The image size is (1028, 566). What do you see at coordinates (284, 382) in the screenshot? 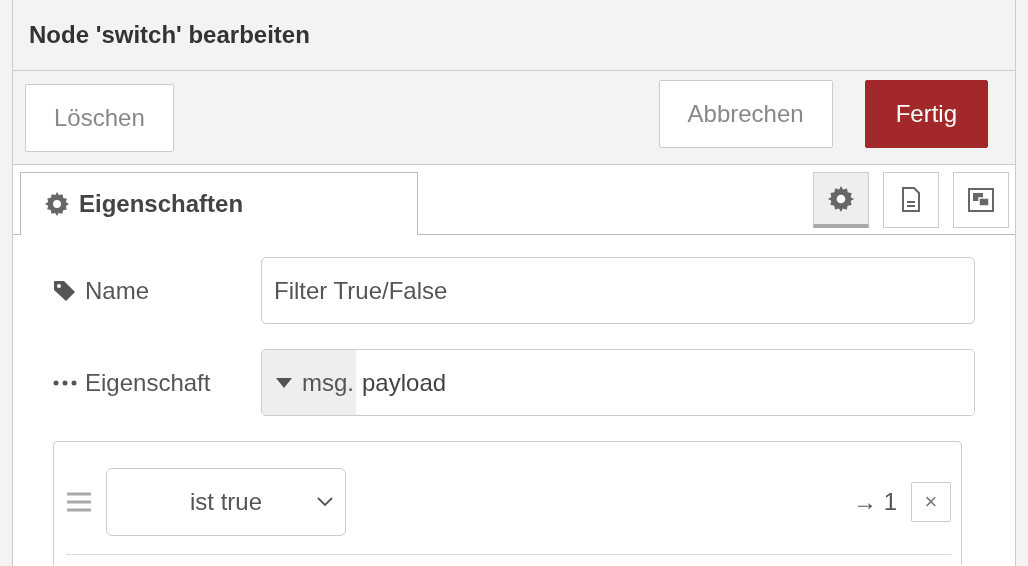
I see `caret-icon` at bounding box center [284, 382].